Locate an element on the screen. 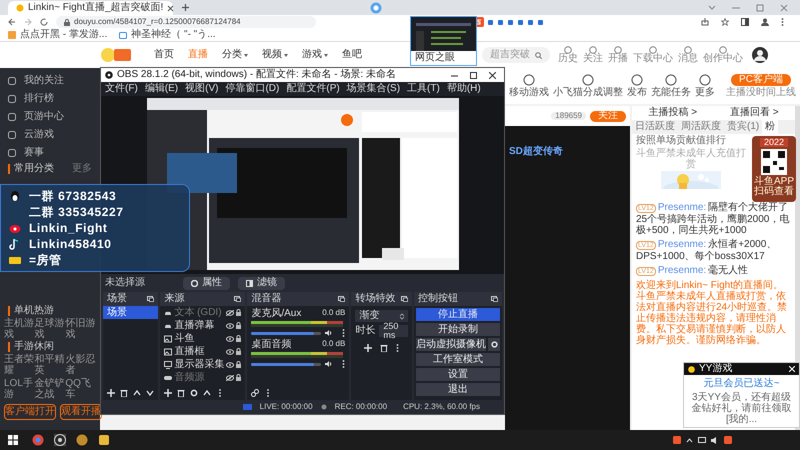  source-item: 直播框 is located at coordinates (203, 351).